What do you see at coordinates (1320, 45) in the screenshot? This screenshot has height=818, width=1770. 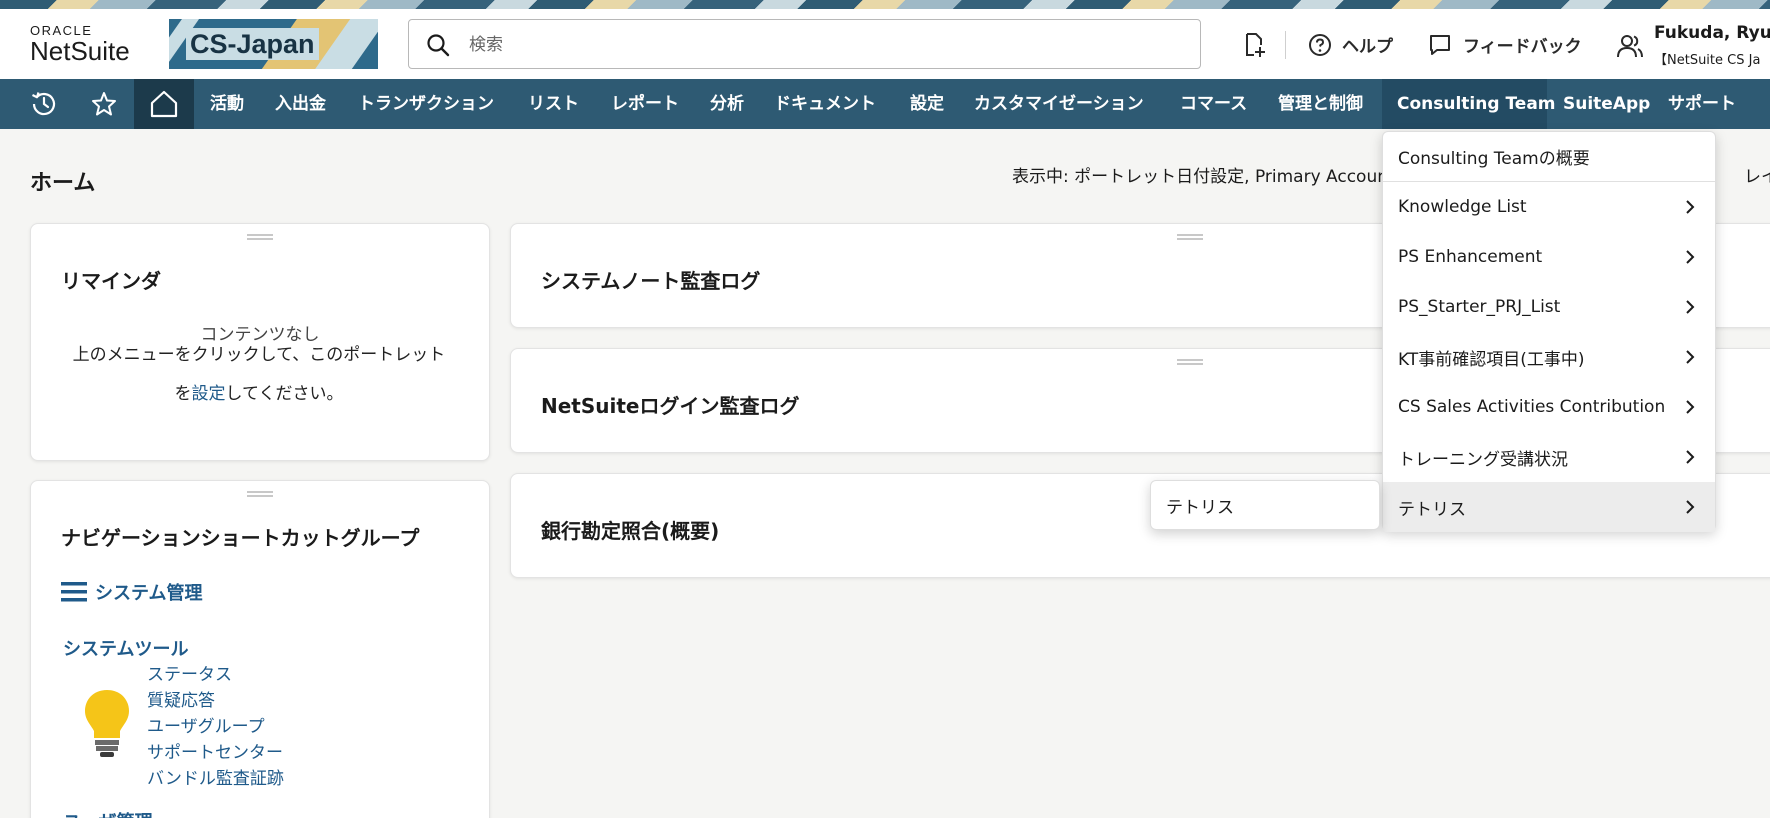 I see `help-icon` at bounding box center [1320, 45].